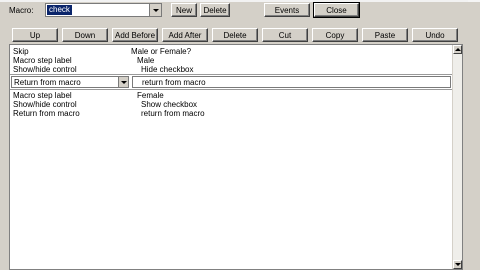 The image size is (480, 270). What do you see at coordinates (174, 82) in the screenshot?
I see `step-value-field-text: return from macro` at bounding box center [174, 82].